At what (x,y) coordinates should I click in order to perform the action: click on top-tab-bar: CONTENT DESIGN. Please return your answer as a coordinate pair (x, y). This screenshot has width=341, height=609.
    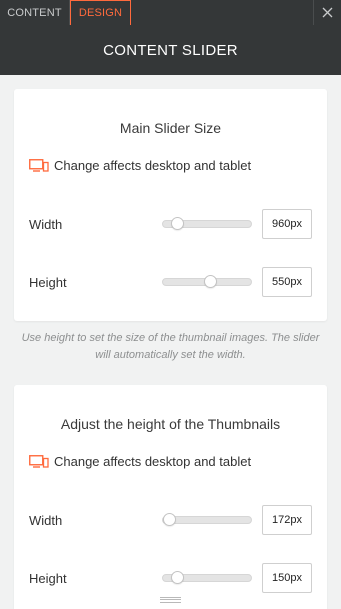
    Looking at the image, I should click on (170, 12).